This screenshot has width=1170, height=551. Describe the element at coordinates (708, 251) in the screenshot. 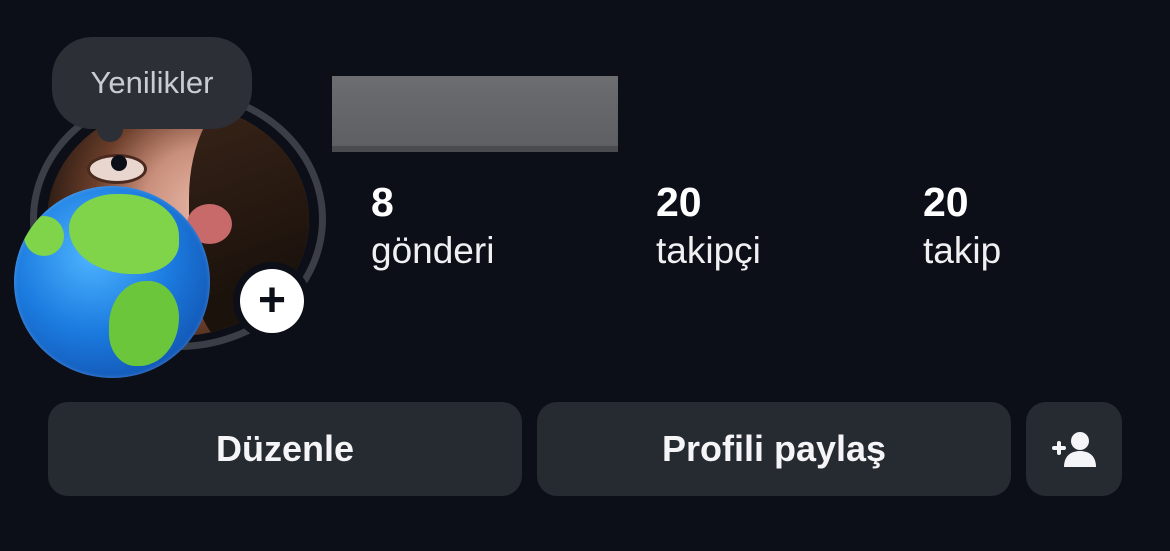

I see `stat-followers-label: takipçi` at that location.